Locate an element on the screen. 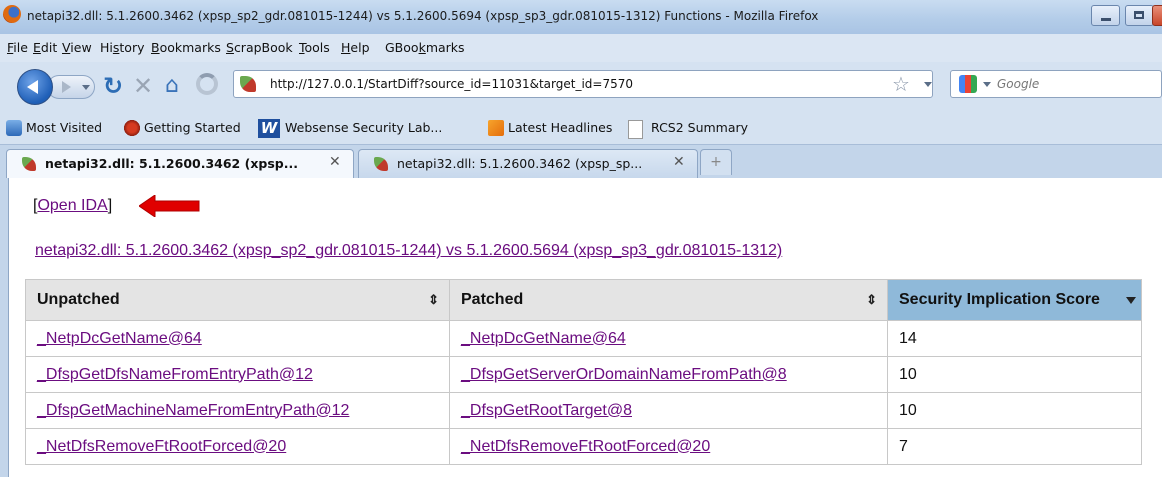 This screenshot has width=1162, height=477. patched-cell: _DfspGetServerOrDomainNameFromPath@8 is located at coordinates (668, 374).